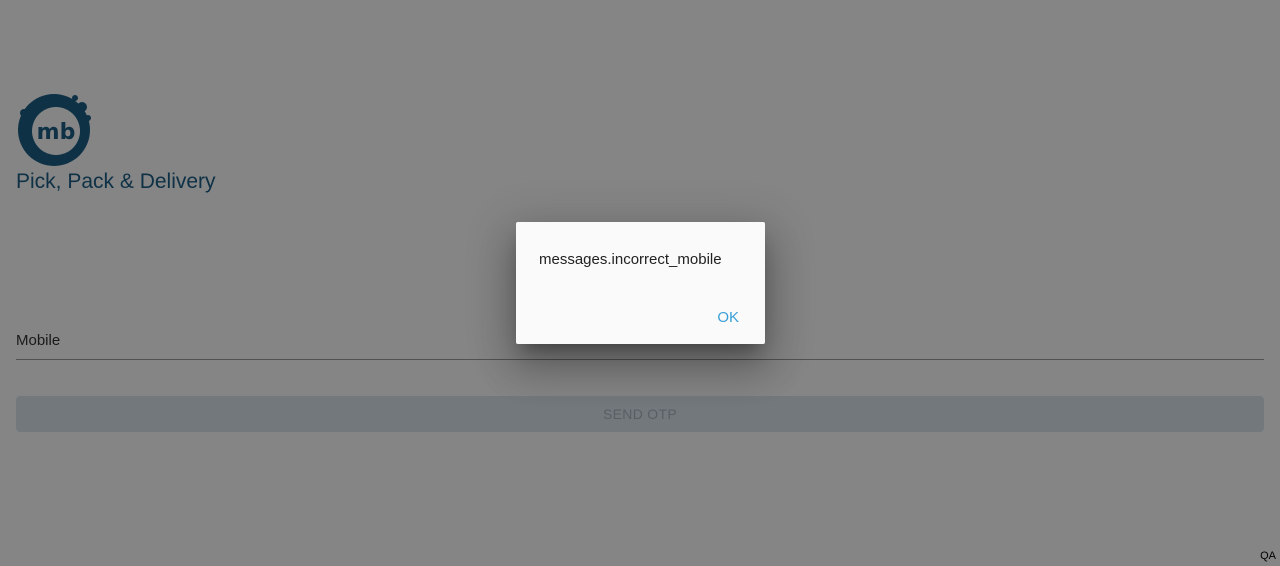 This screenshot has height=566, width=1280. What do you see at coordinates (1268, 556) in the screenshot?
I see `environment-badge: QA` at bounding box center [1268, 556].